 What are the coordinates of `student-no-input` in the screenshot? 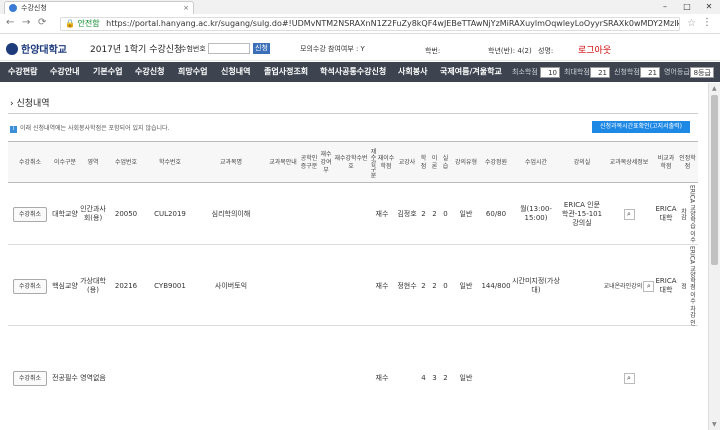 It's located at (229, 48).